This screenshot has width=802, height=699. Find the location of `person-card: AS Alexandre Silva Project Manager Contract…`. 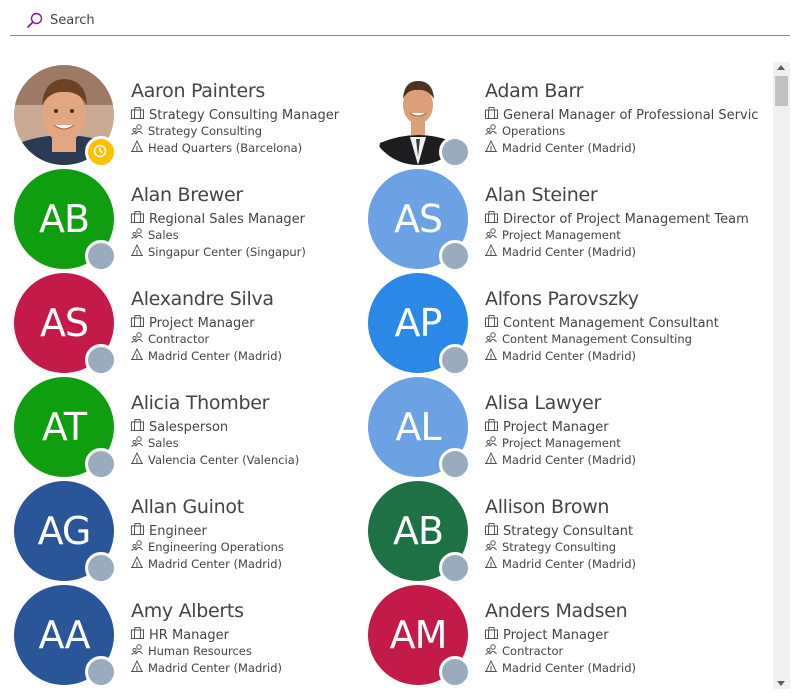

person-card: AS Alexandre Silva Project Manager Contract… is located at coordinates (175, 323).